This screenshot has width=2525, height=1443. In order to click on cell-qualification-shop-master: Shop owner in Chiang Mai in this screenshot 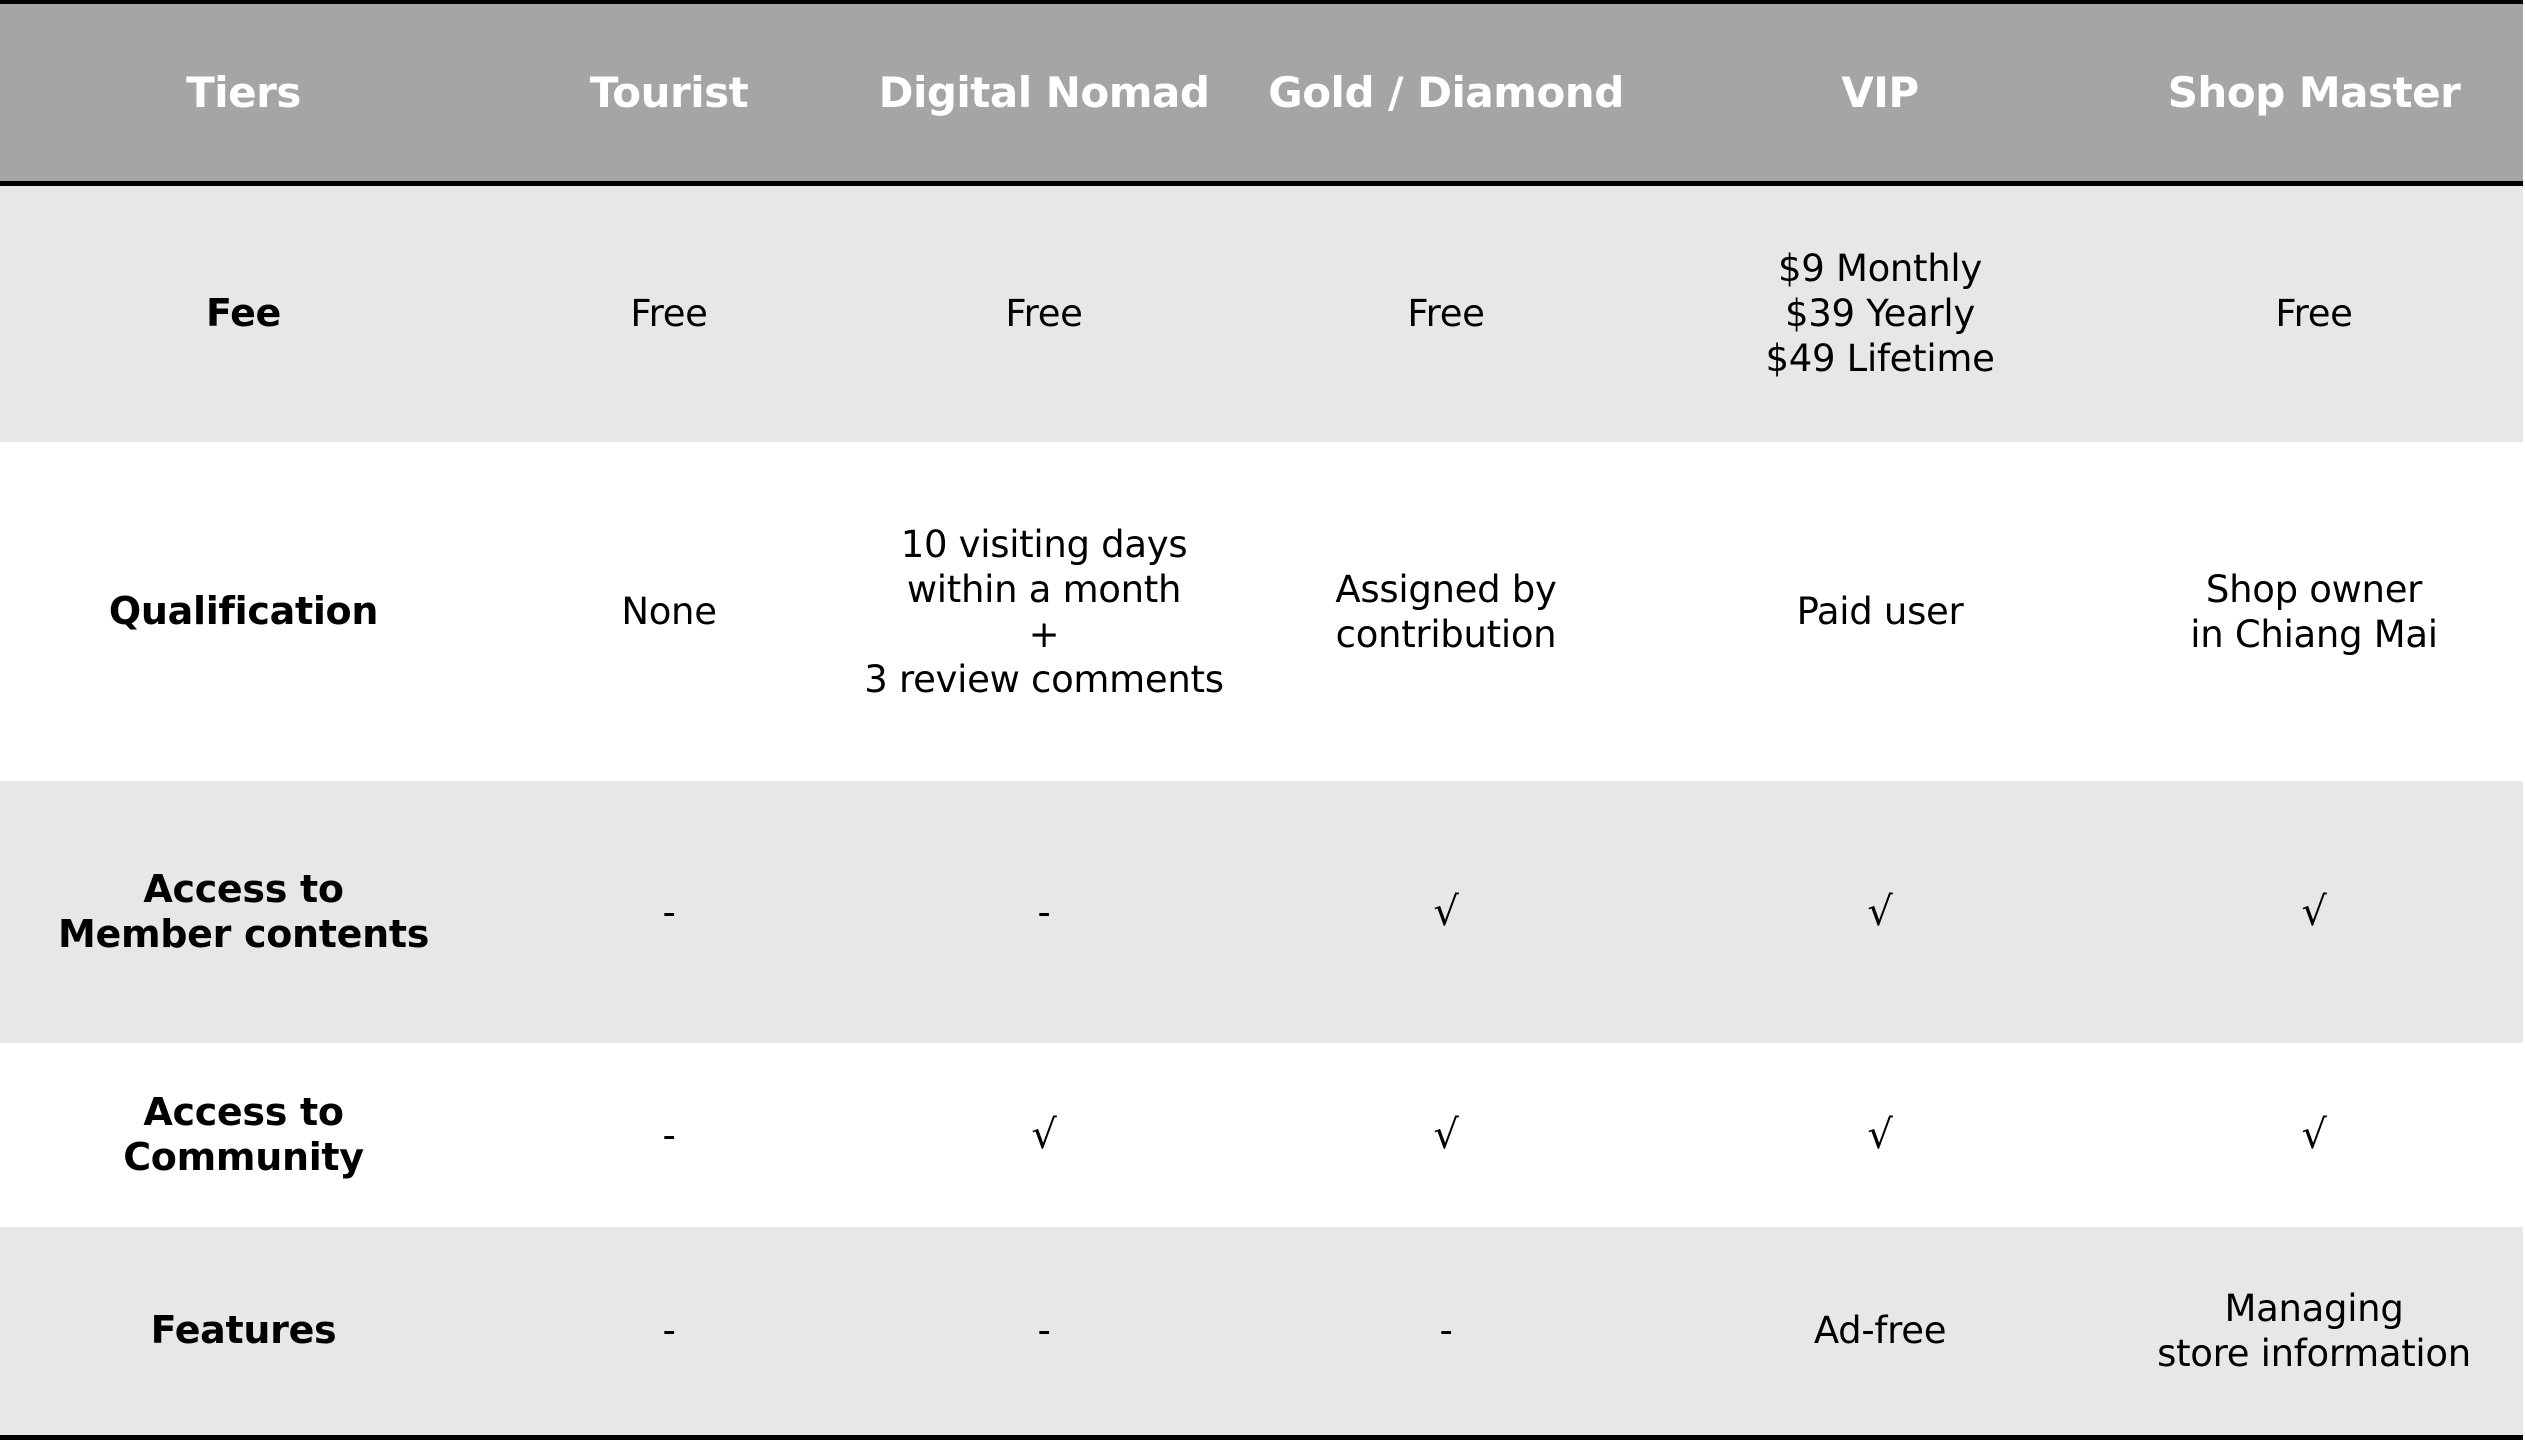, I will do `click(2314, 611)`.